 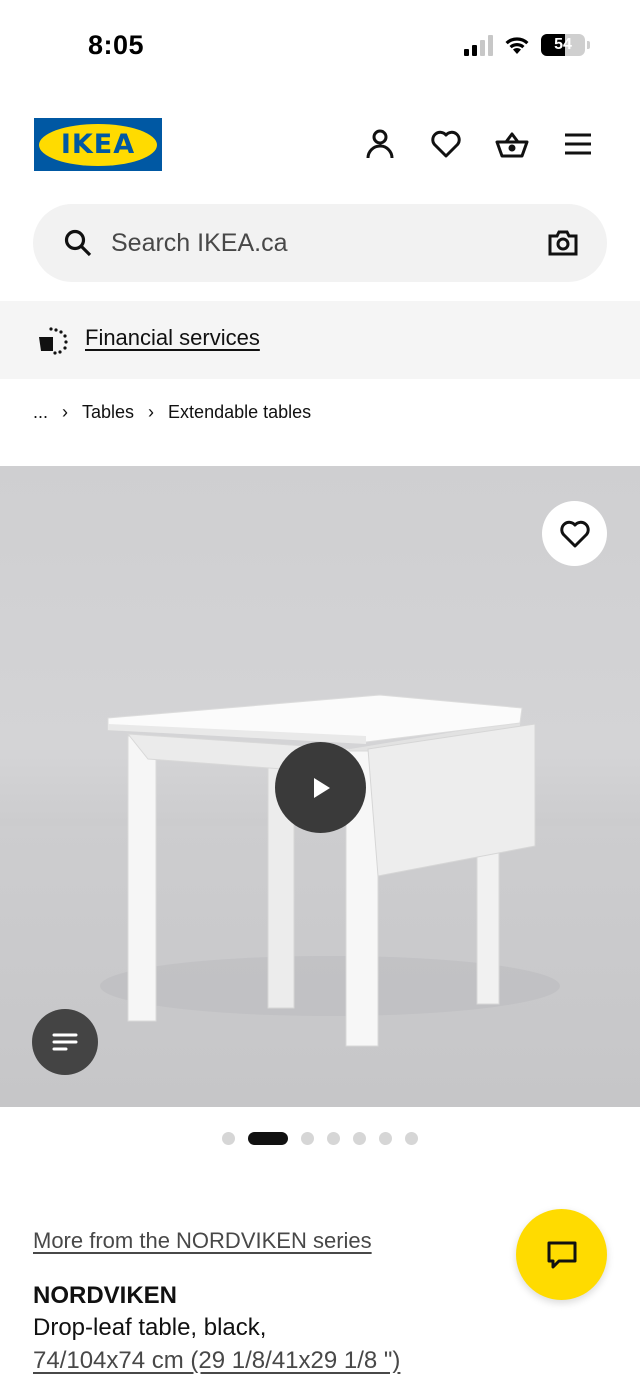 What do you see at coordinates (380, 144) in the screenshot?
I see `account-icon` at bounding box center [380, 144].